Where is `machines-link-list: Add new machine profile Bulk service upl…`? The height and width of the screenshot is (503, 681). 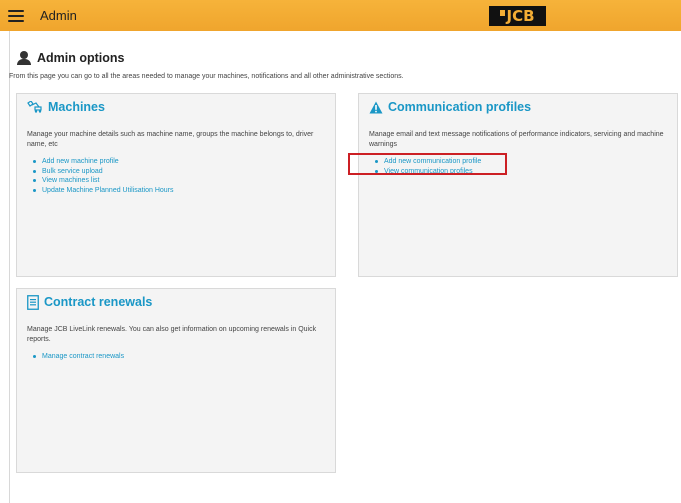
machines-link-list: Add new machine profile Bulk service upl… is located at coordinates (176, 176).